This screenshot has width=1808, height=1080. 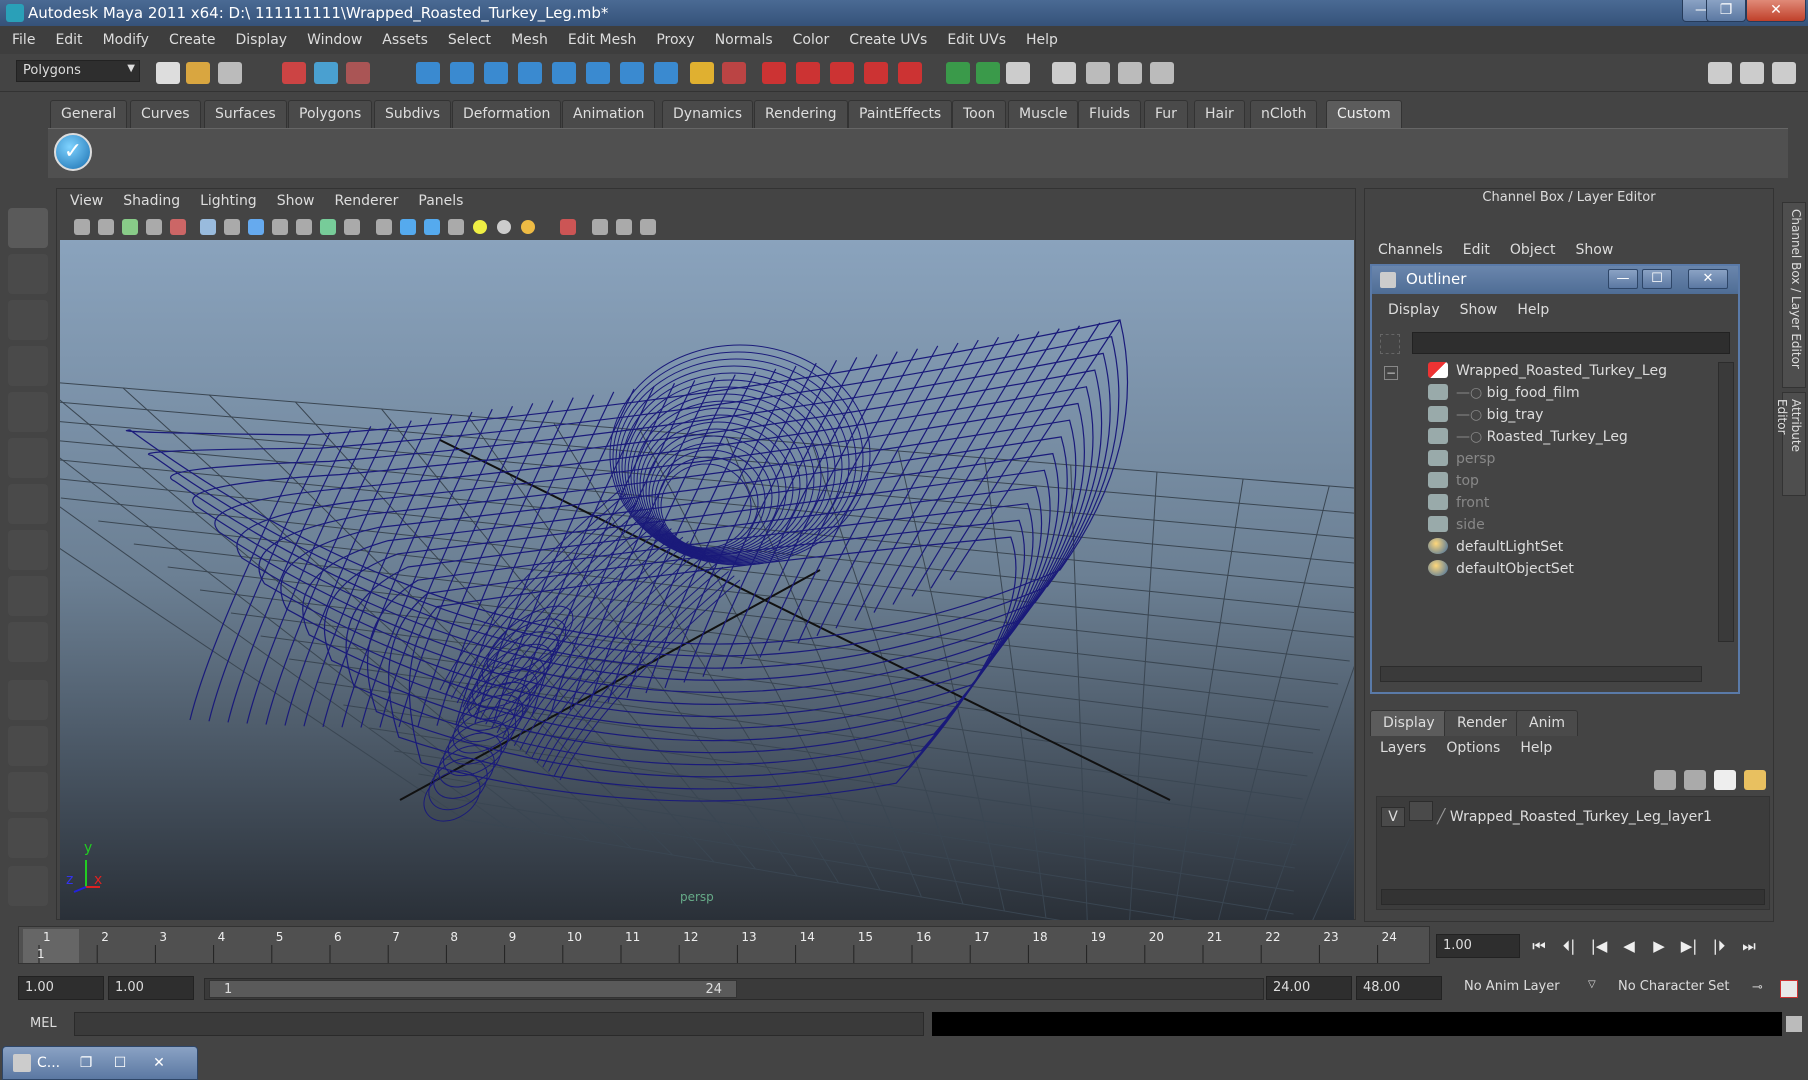 What do you see at coordinates (1391, 373) in the screenshot?
I see `expand-toggle: −` at bounding box center [1391, 373].